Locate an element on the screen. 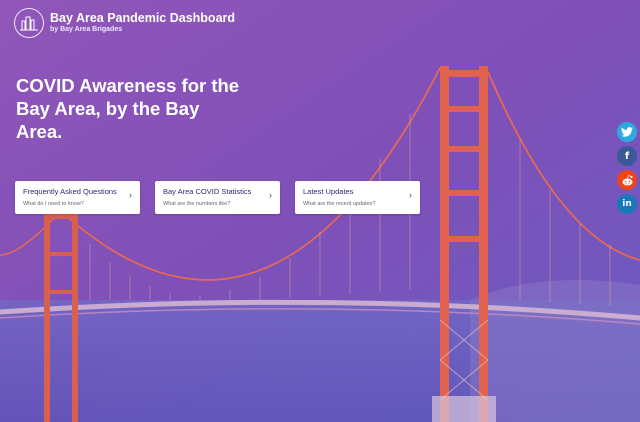 The width and height of the screenshot is (640, 422). twitter-share-button is located at coordinates (627, 132).